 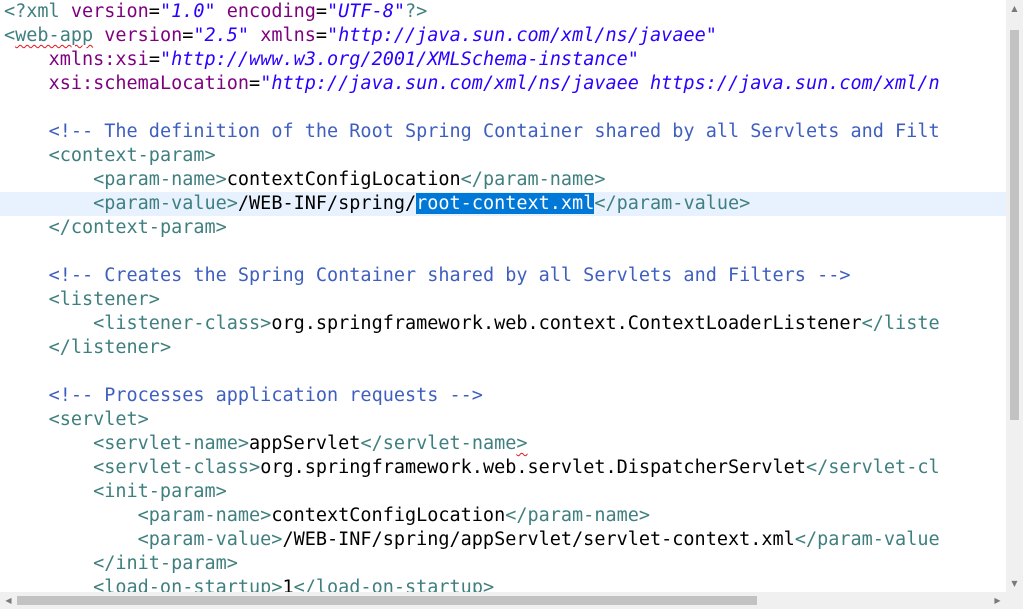 I want to click on text-token: appServlet, so click(x=305, y=443).